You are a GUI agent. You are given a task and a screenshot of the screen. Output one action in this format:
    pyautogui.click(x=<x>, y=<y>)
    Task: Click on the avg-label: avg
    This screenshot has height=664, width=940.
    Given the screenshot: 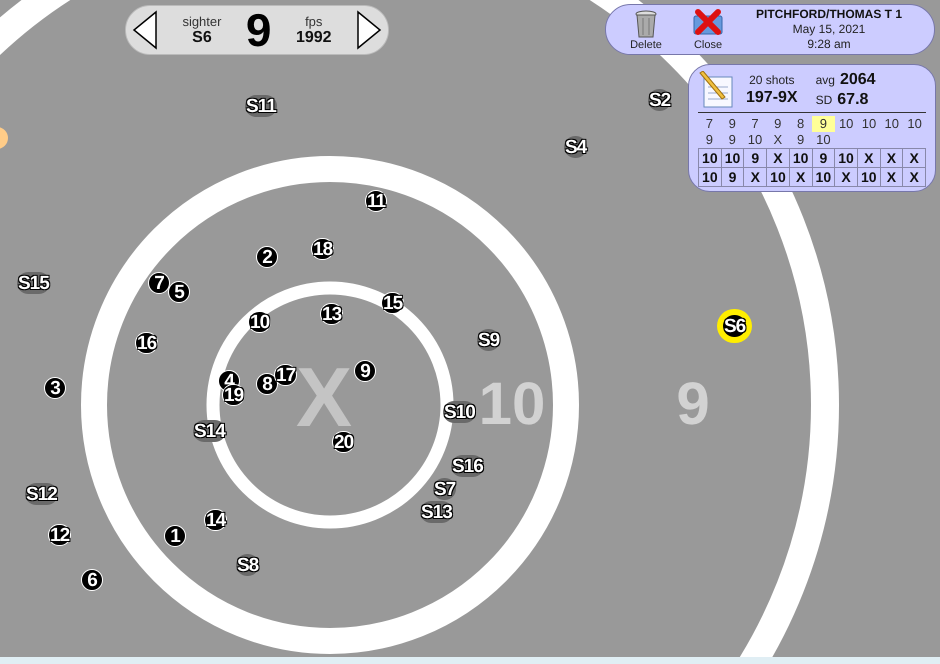 What is the action you would take?
    pyautogui.click(x=825, y=80)
    